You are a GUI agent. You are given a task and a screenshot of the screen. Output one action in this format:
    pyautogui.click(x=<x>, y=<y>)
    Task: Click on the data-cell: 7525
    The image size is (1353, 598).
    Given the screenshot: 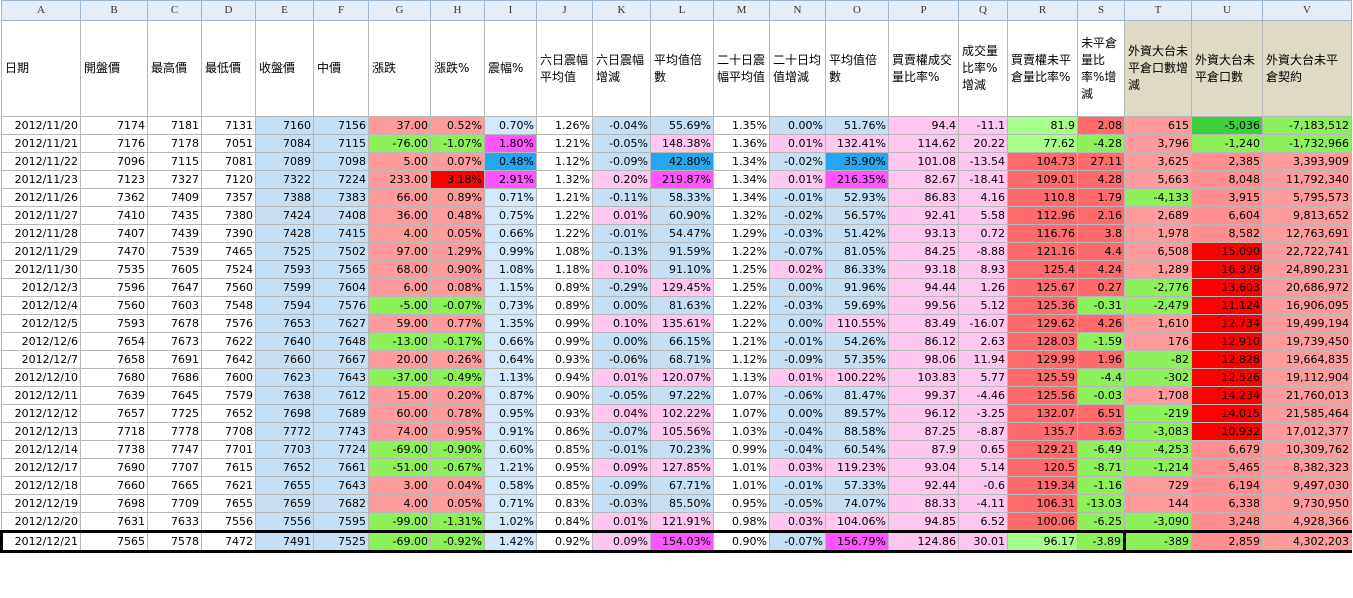 What is the action you would take?
    pyautogui.click(x=341, y=541)
    